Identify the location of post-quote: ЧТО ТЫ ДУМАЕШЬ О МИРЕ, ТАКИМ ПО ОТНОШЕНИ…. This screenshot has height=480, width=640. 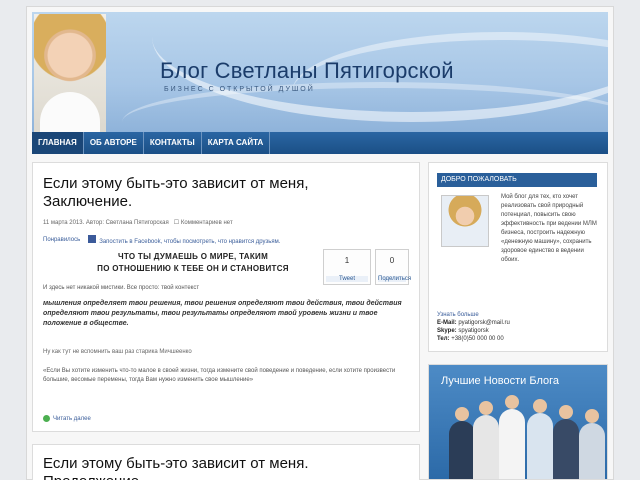
(193, 263).